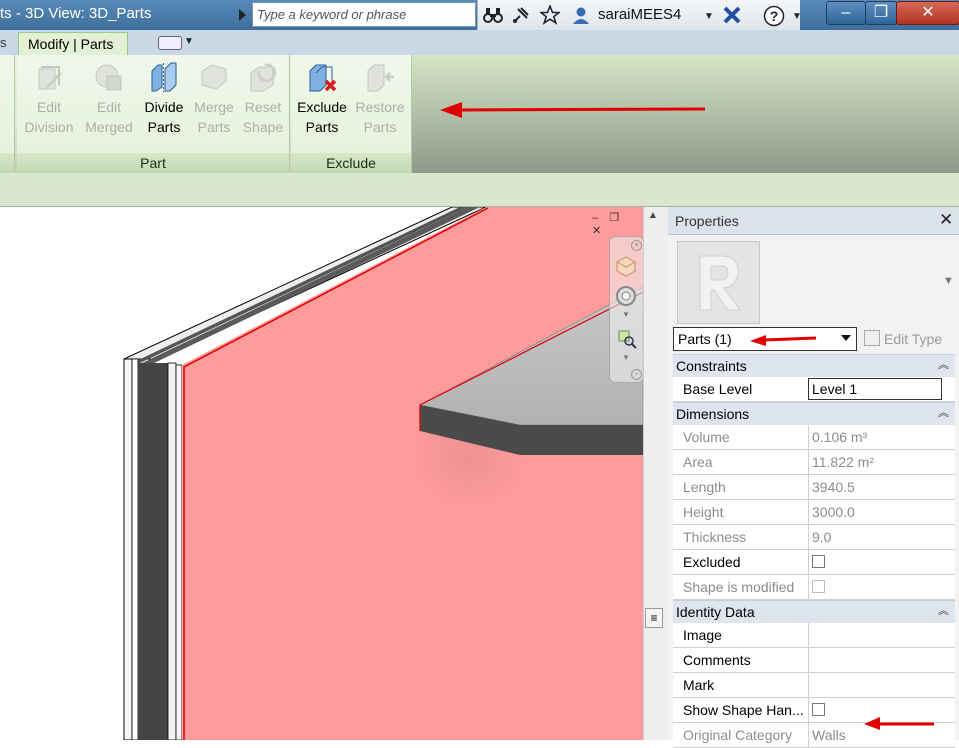 The image size is (959, 748). What do you see at coordinates (881, 13) in the screenshot?
I see `restore-button: ❐` at bounding box center [881, 13].